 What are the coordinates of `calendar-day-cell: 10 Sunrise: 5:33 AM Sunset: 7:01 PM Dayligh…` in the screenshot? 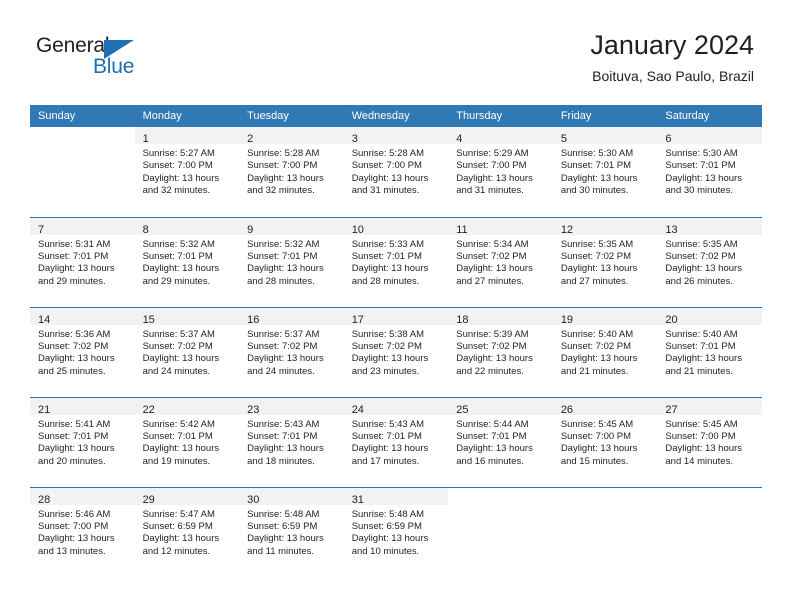 It's located at (396, 261).